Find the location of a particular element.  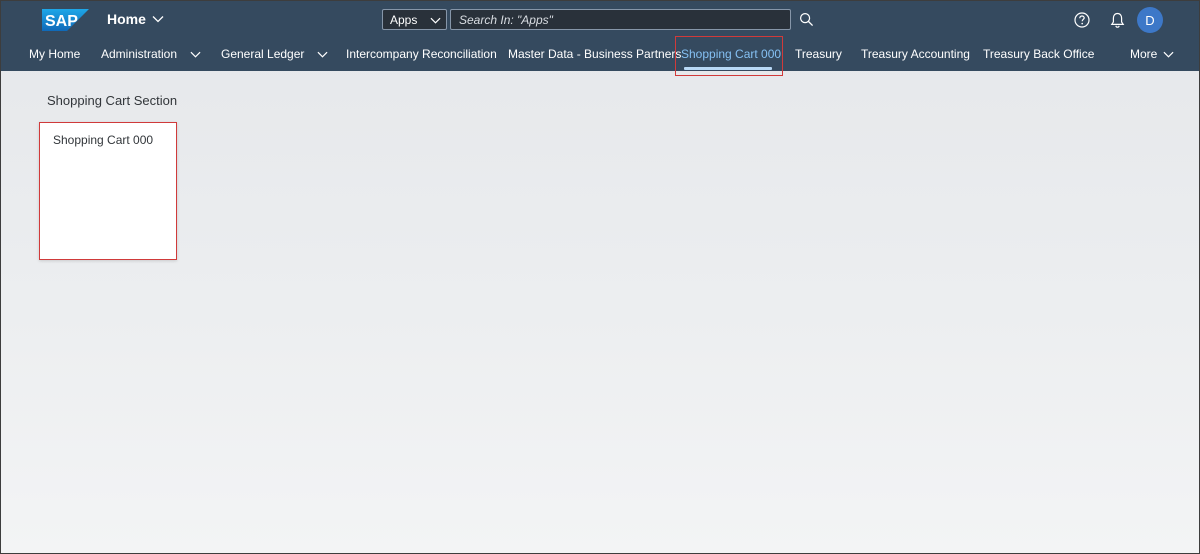

nav-item-label: Administration is located at coordinates (139, 53).